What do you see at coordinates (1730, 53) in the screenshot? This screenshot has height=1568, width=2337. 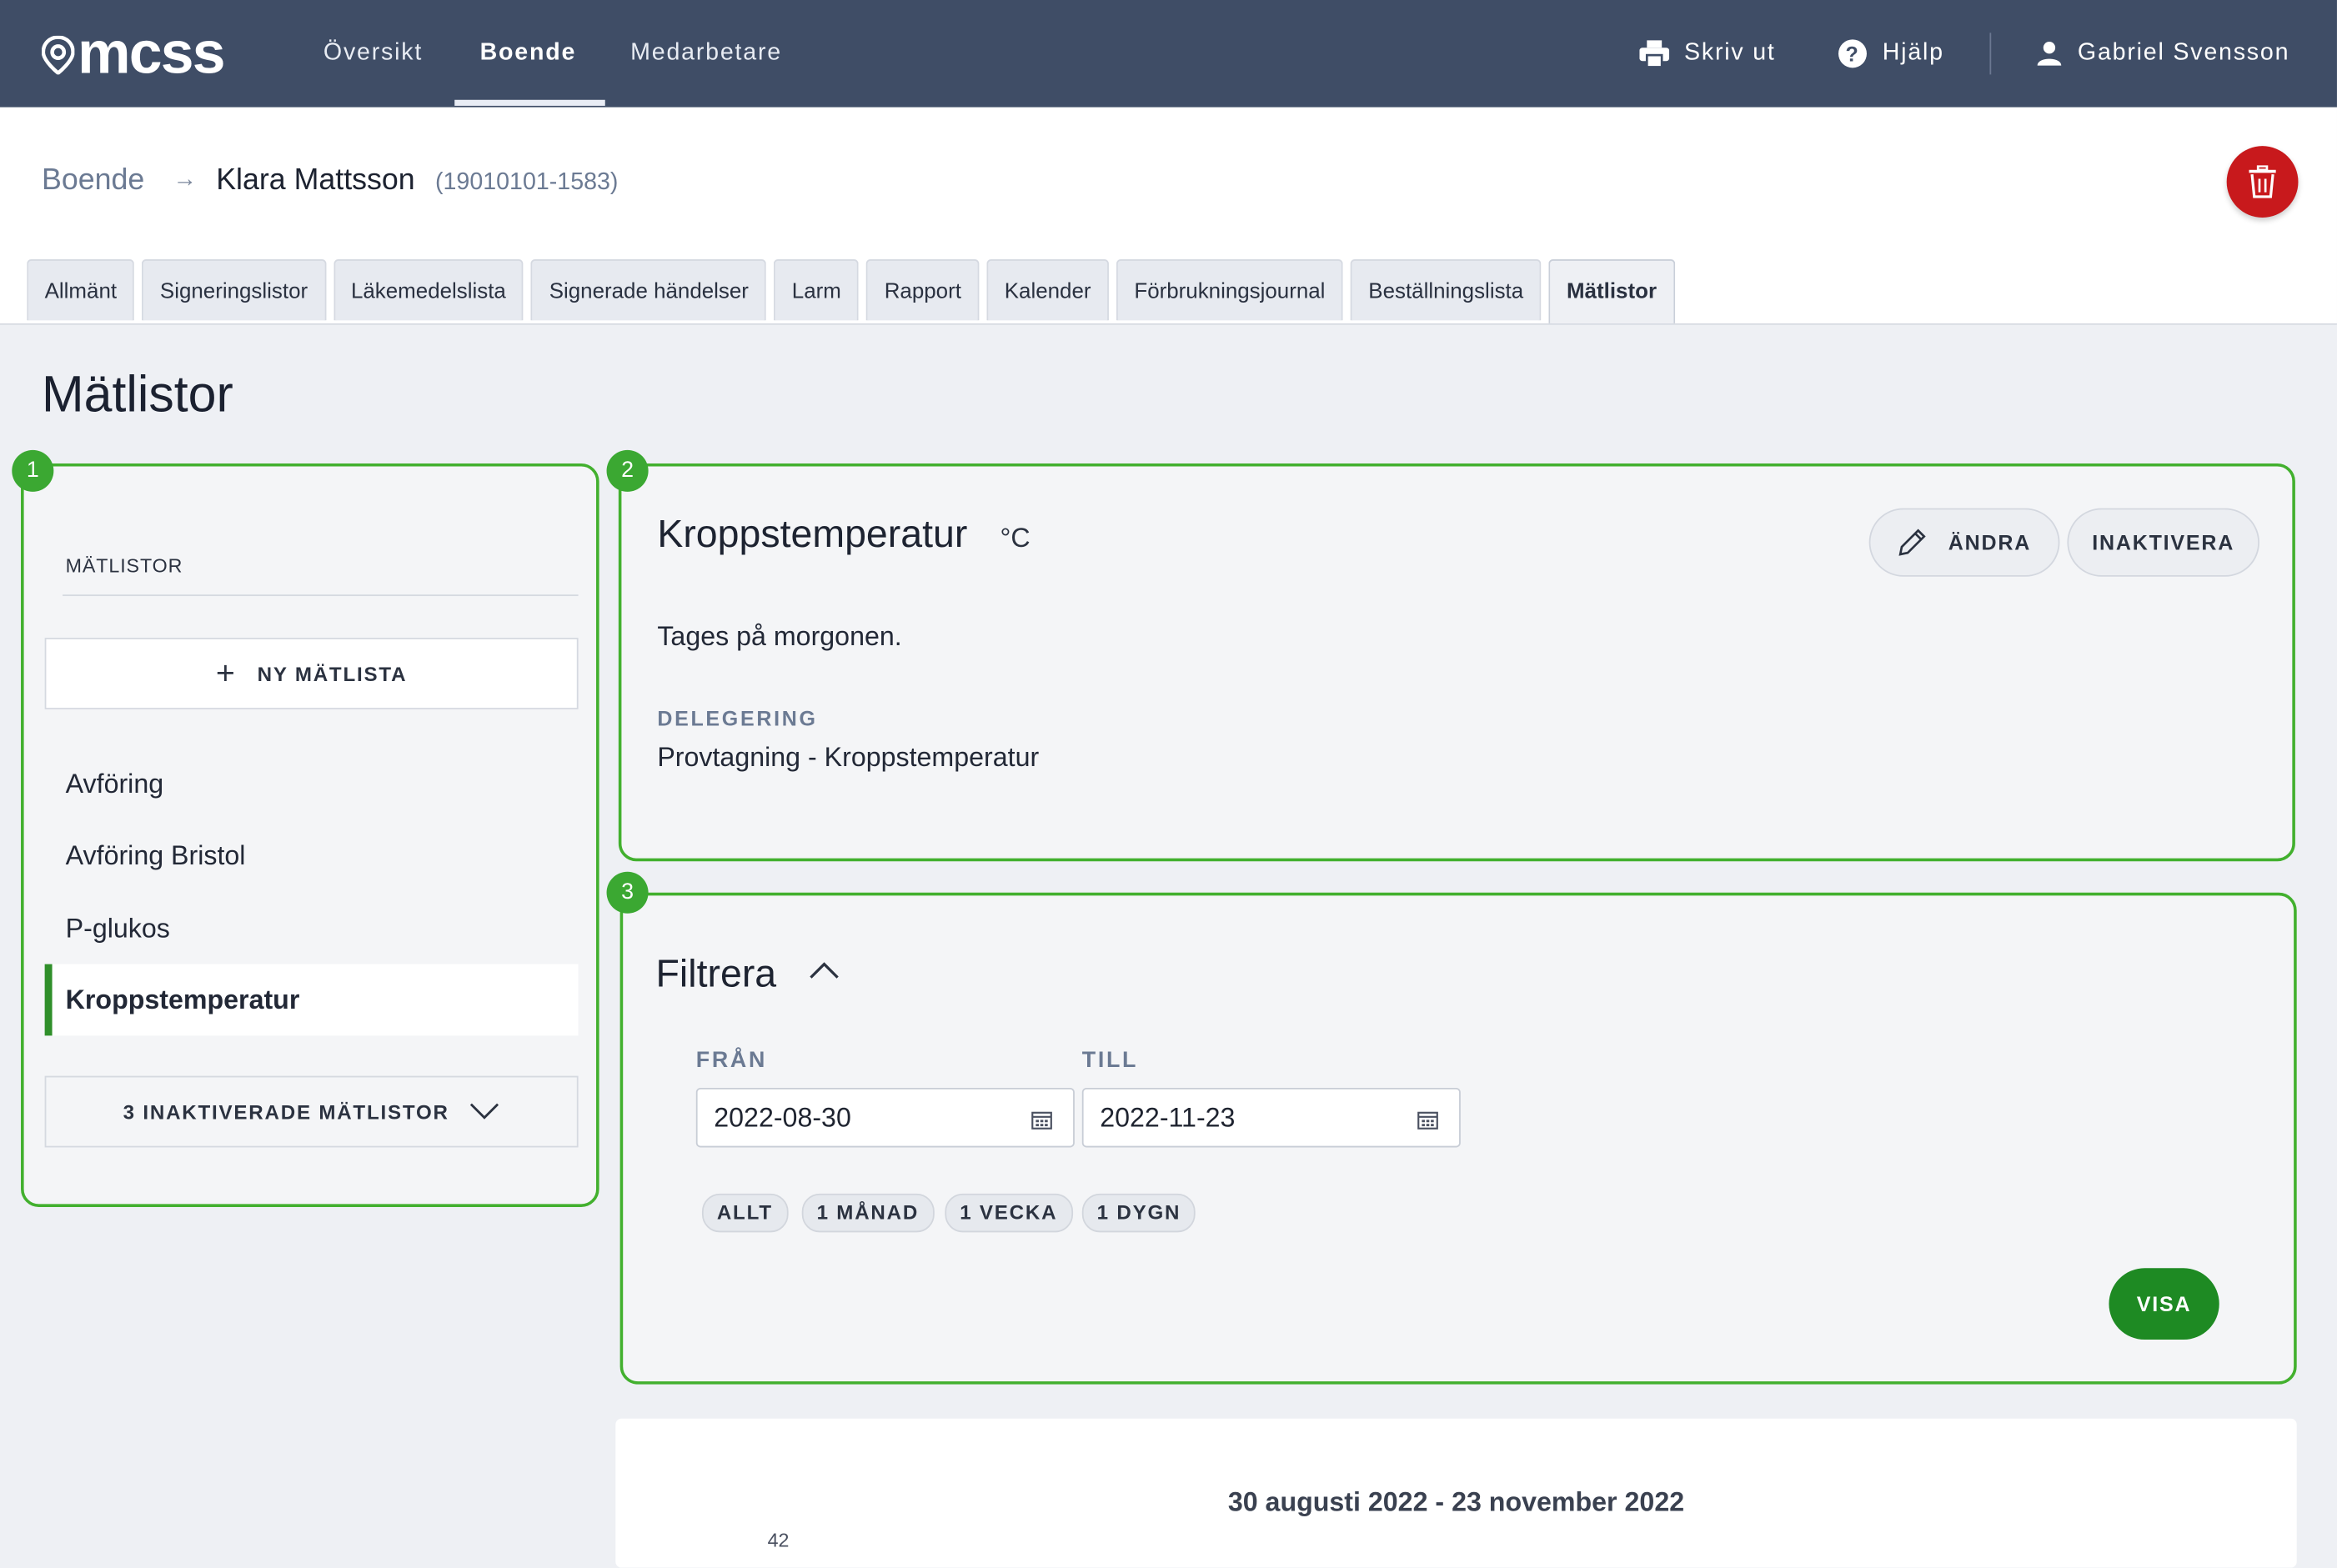 I see `print-label: Skriv ut` at bounding box center [1730, 53].